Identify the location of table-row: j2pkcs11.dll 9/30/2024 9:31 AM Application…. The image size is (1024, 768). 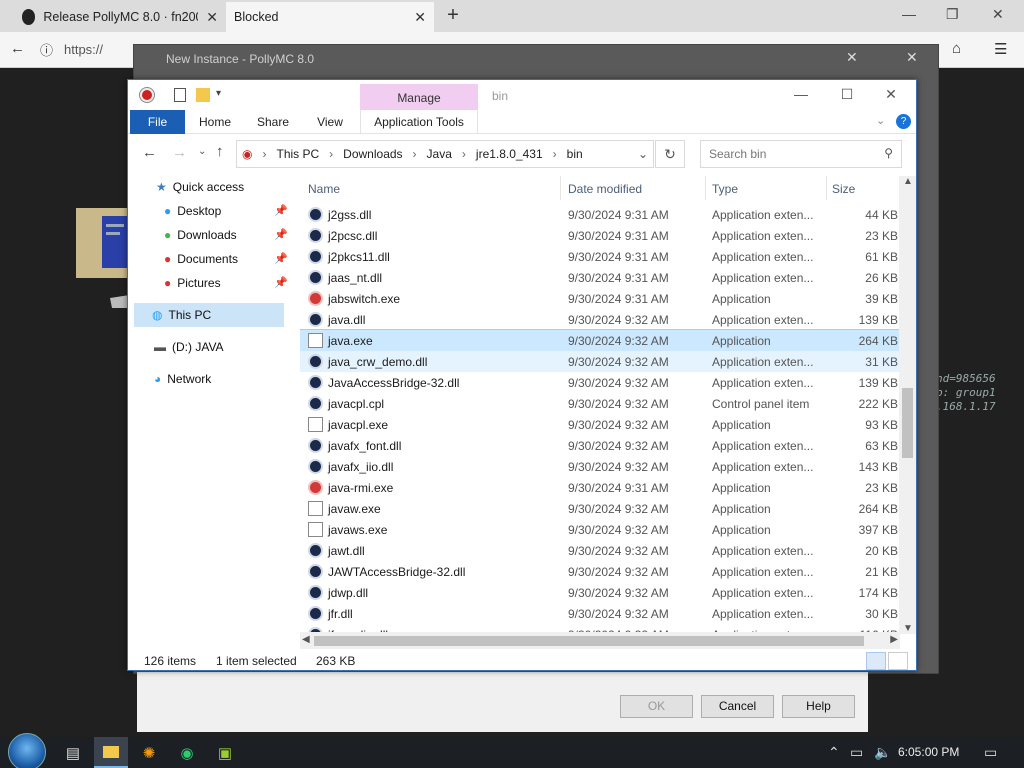
(600, 256).